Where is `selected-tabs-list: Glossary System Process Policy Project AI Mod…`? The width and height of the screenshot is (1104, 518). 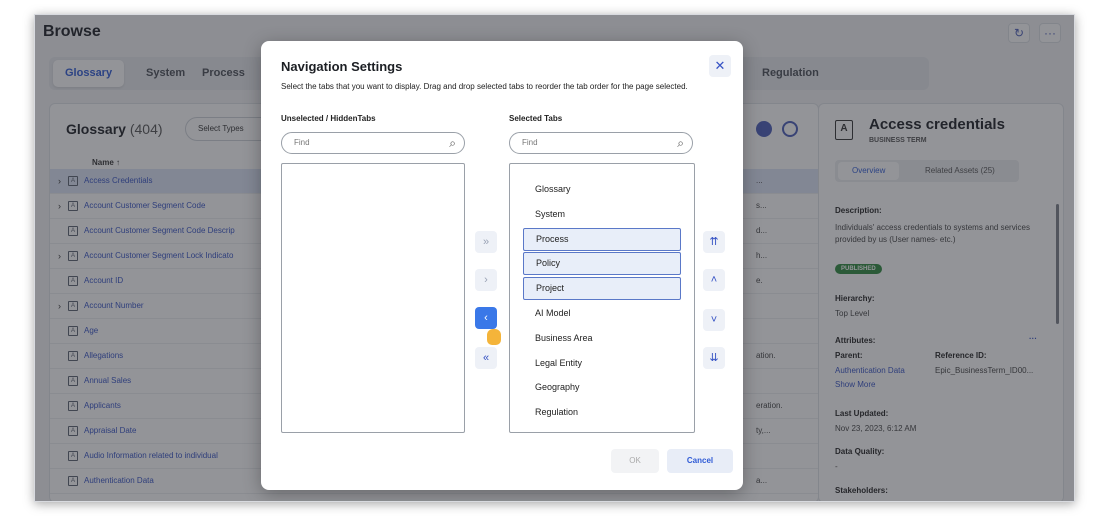 selected-tabs-list: Glossary System Process Policy Project AI Mod… is located at coordinates (602, 298).